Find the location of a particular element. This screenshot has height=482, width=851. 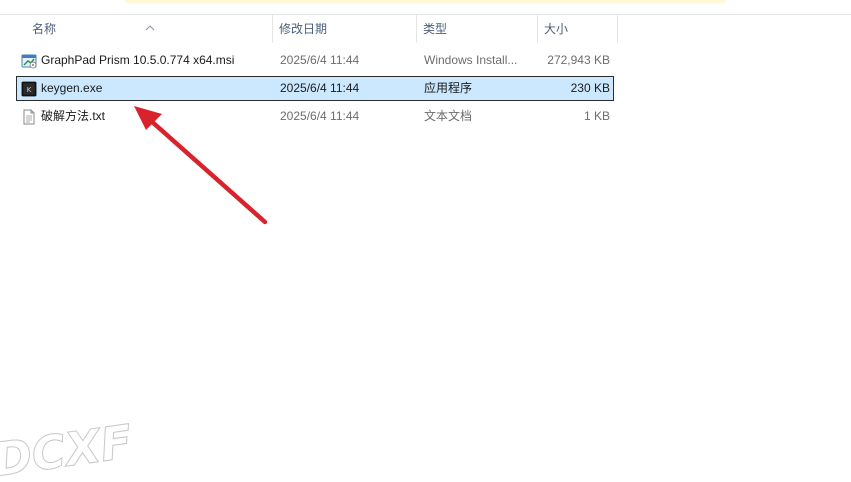

file-row-keygen-exe: K keygen.exe 2025/6/4 11:44 应用程序 230 KB is located at coordinates (315, 88).